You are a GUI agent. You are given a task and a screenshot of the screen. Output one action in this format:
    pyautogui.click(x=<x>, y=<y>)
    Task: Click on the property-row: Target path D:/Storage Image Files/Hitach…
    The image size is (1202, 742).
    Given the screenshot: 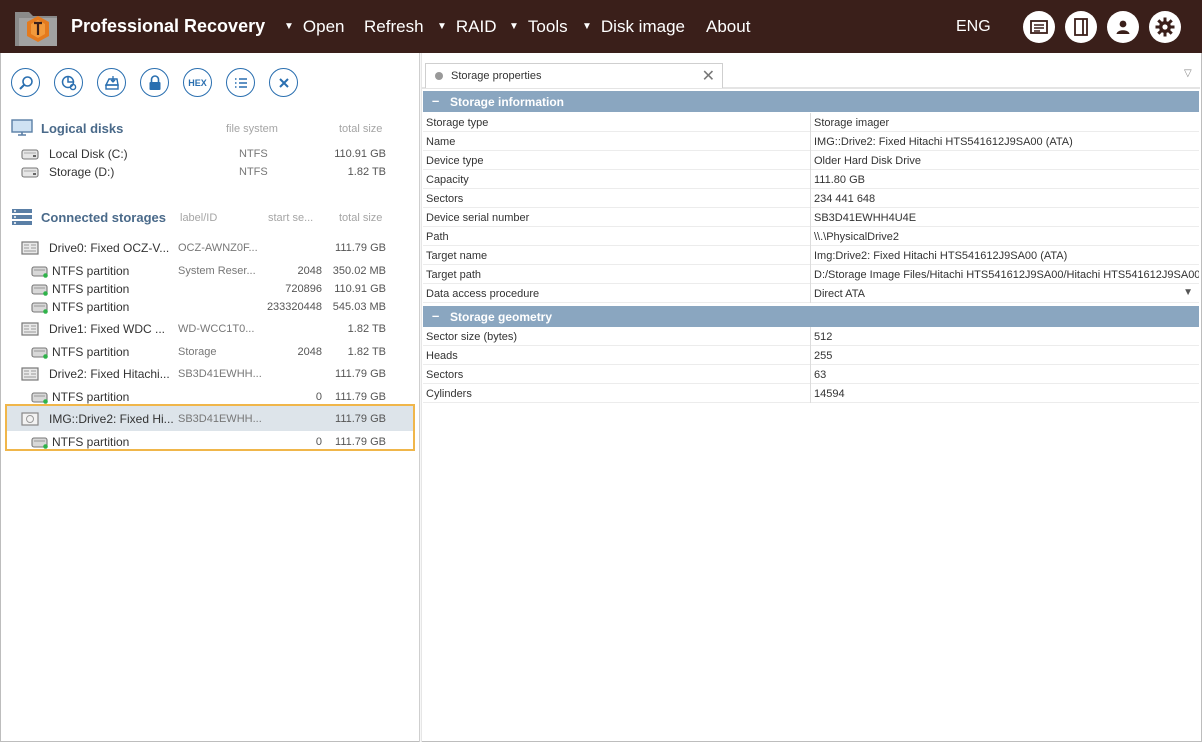 What is the action you would take?
    pyautogui.click(x=811, y=274)
    